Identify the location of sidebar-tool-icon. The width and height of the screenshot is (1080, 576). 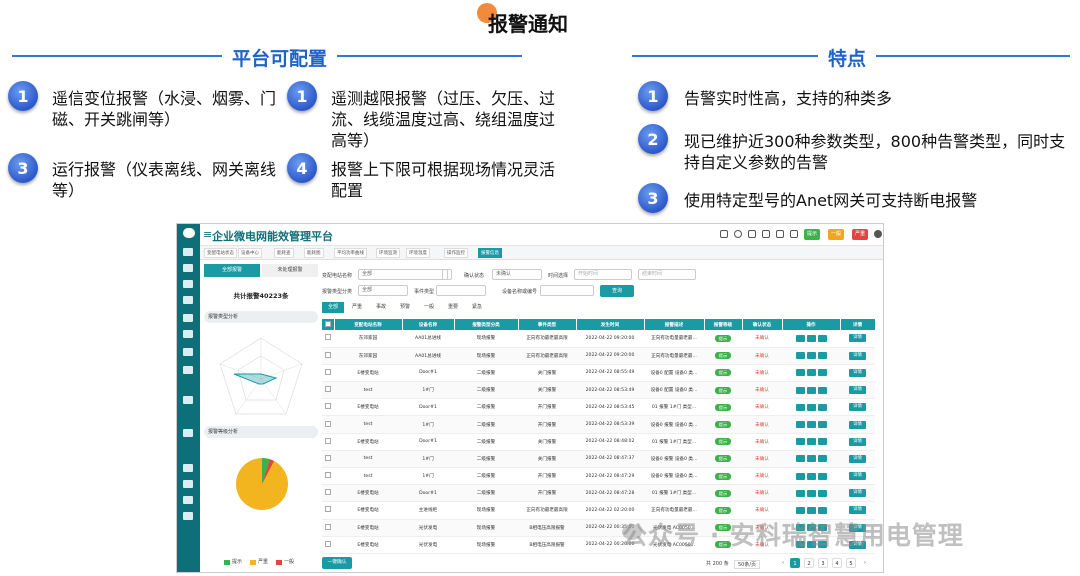
(188, 300).